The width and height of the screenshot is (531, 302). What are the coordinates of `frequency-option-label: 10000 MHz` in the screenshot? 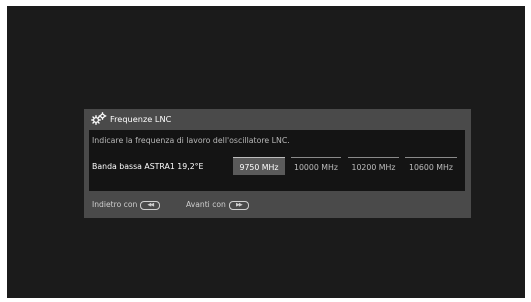 It's located at (316, 167).